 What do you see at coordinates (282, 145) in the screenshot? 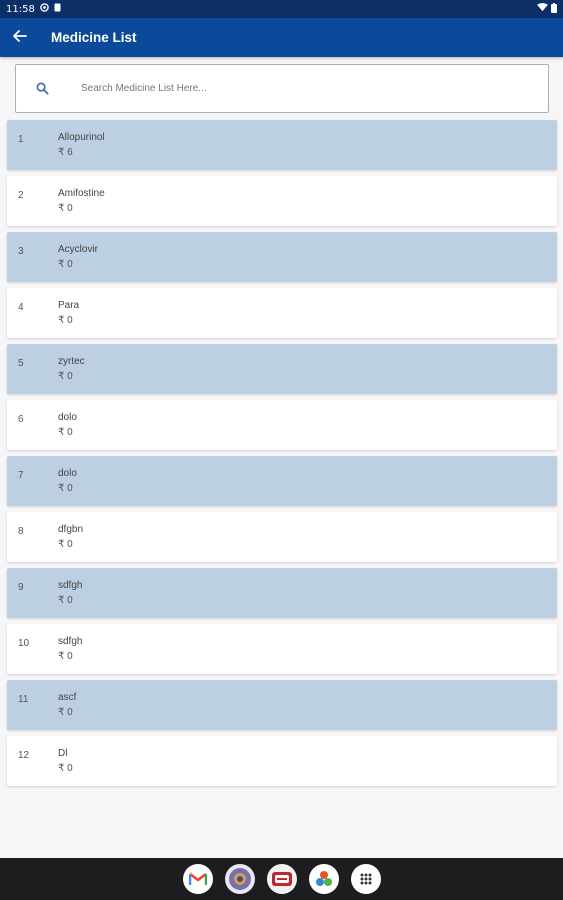
I see `medicine-row: 1 Allopurinol ₹ 6` at bounding box center [282, 145].